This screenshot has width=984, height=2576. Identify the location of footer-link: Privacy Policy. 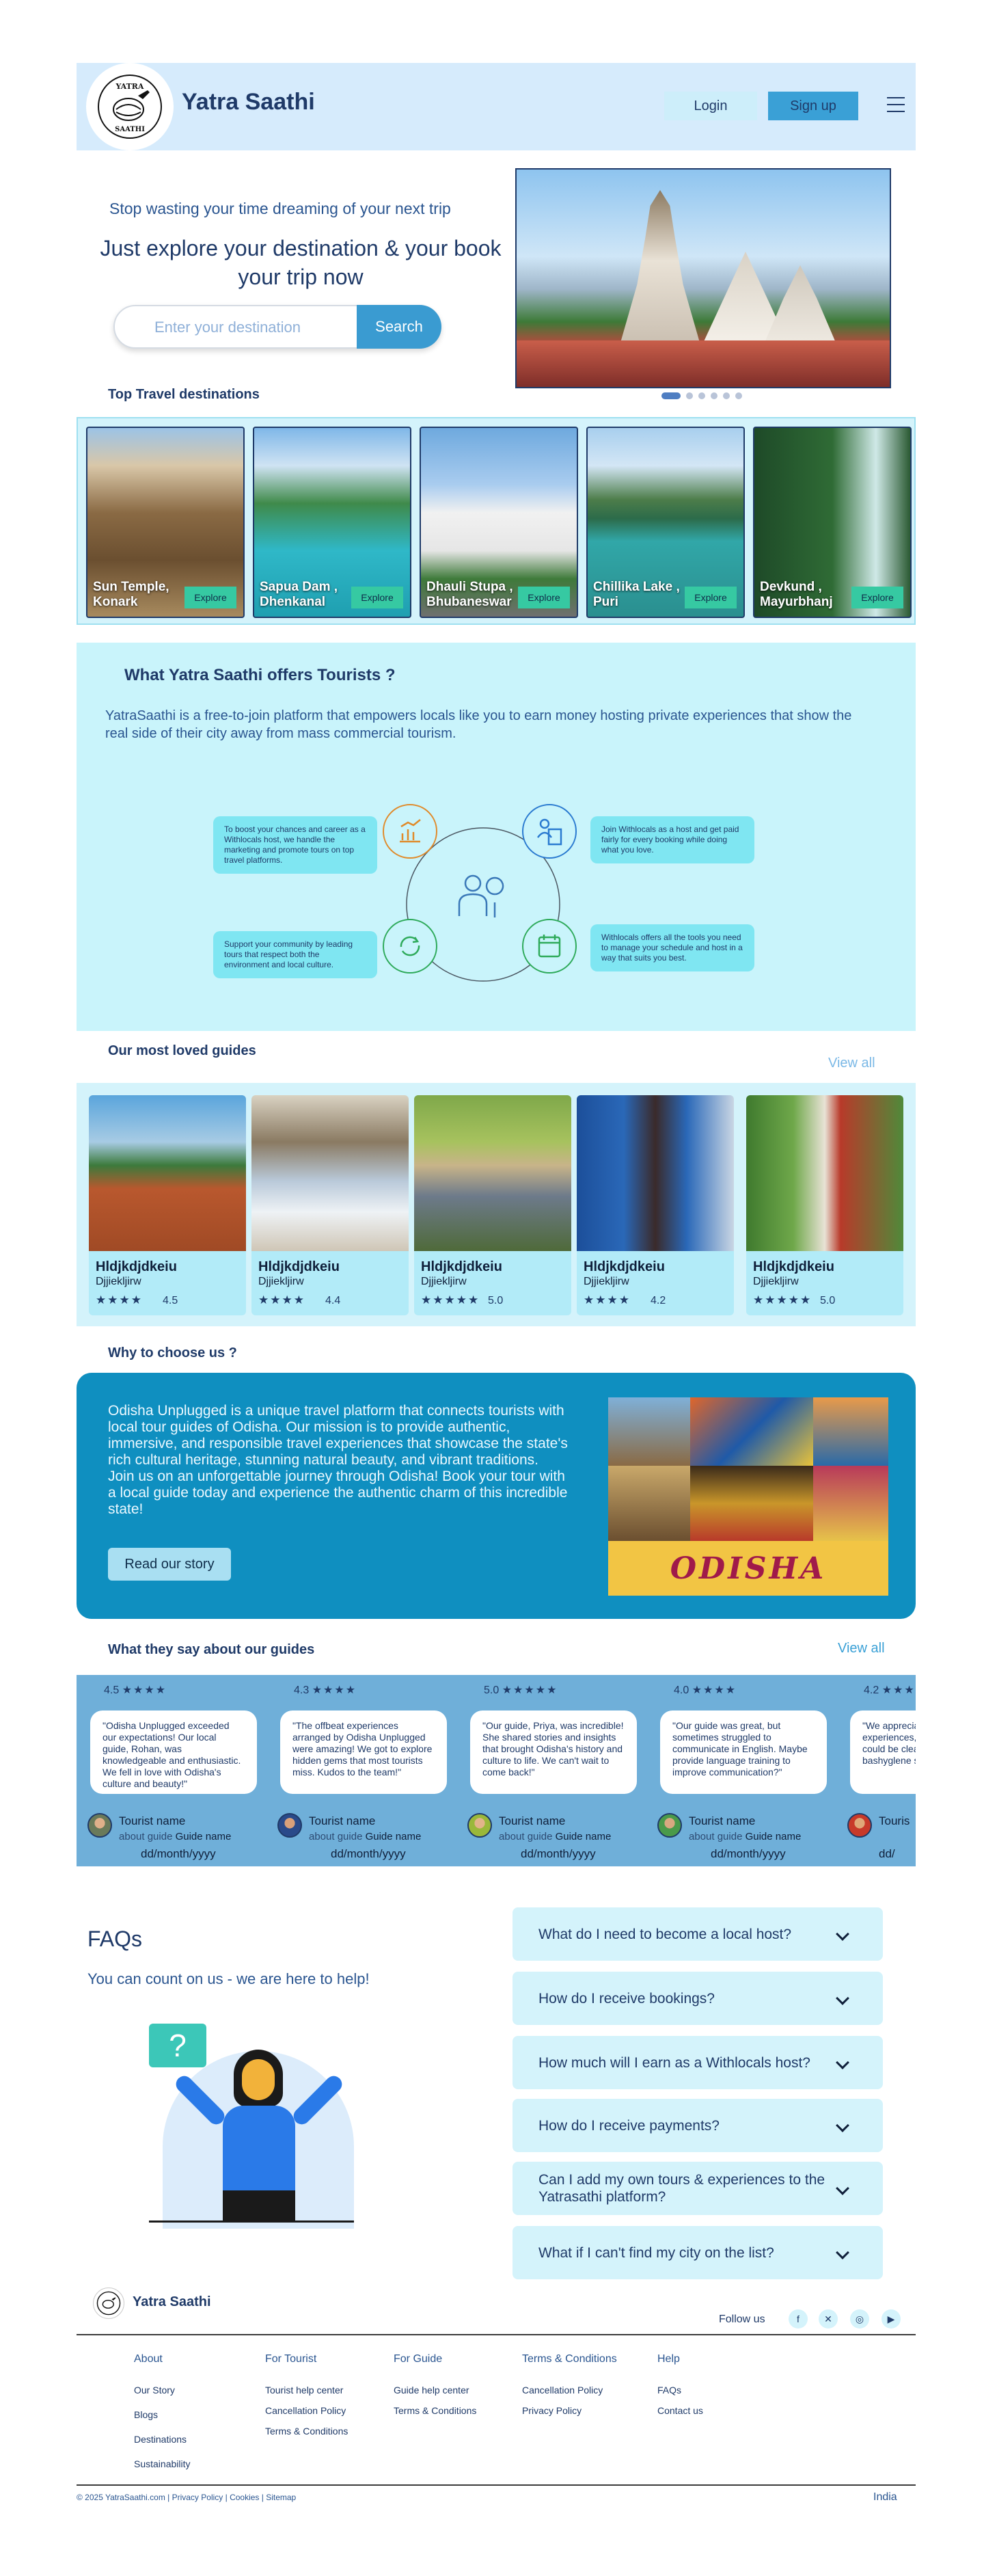
(569, 2410).